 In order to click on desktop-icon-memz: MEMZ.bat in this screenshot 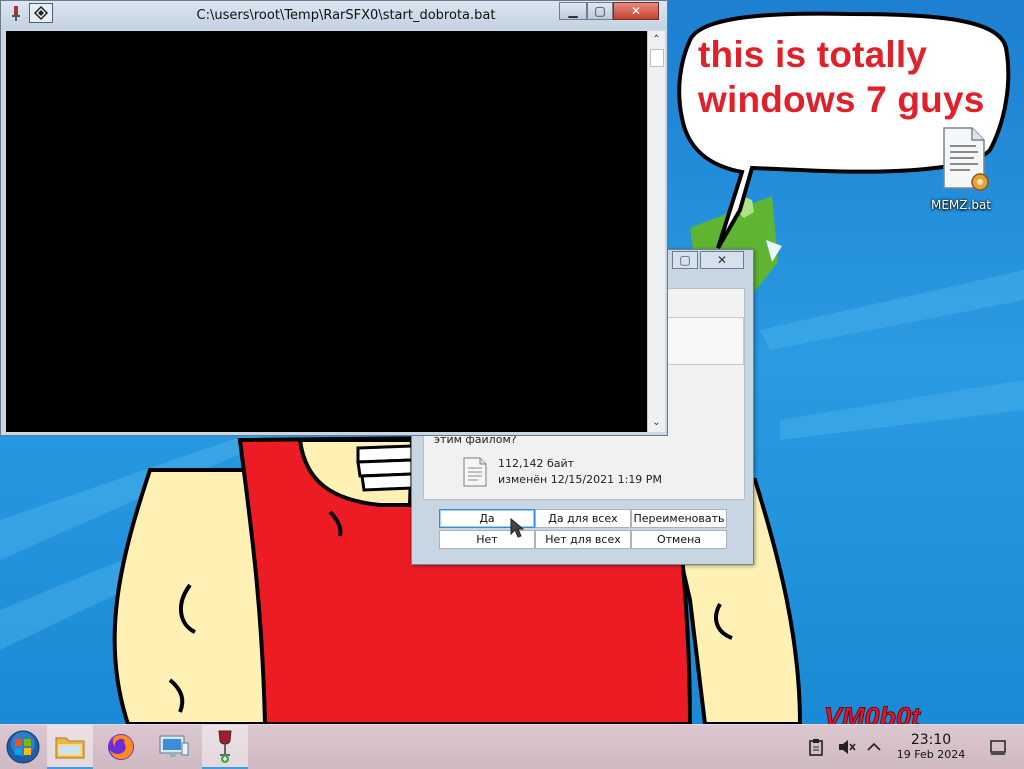, I will do `click(961, 169)`.